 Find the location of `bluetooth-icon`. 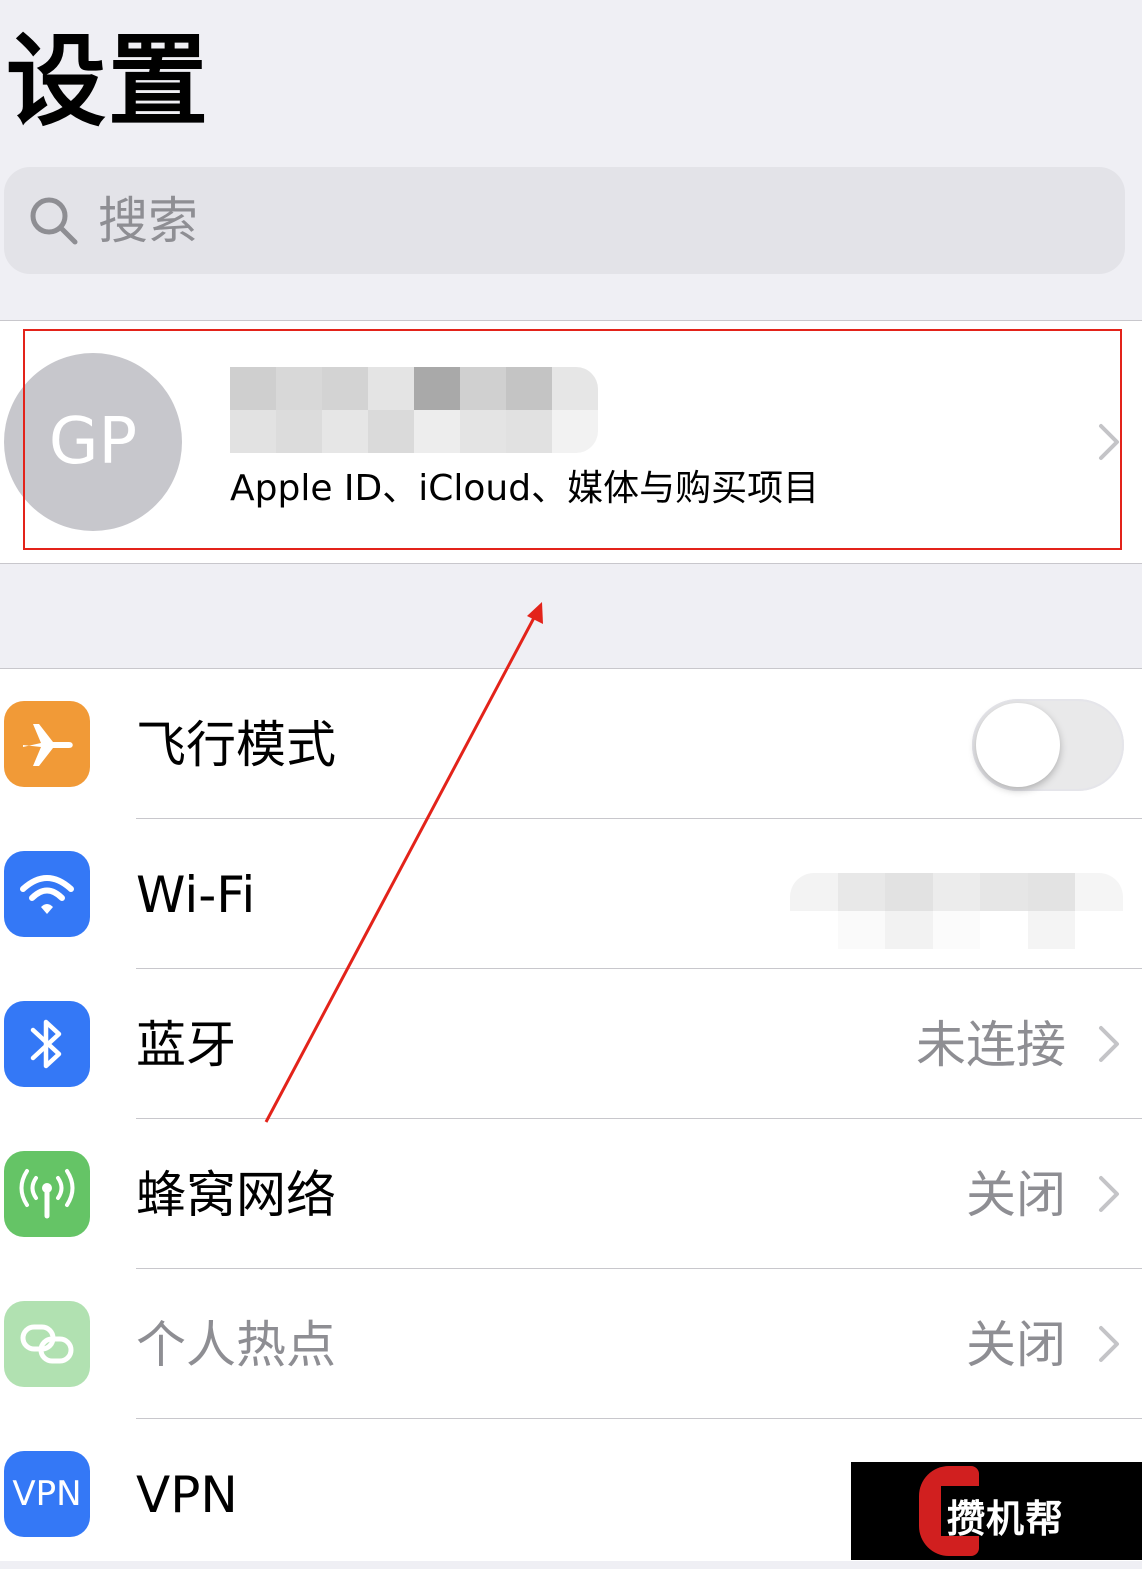

bluetooth-icon is located at coordinates (47, 1044).